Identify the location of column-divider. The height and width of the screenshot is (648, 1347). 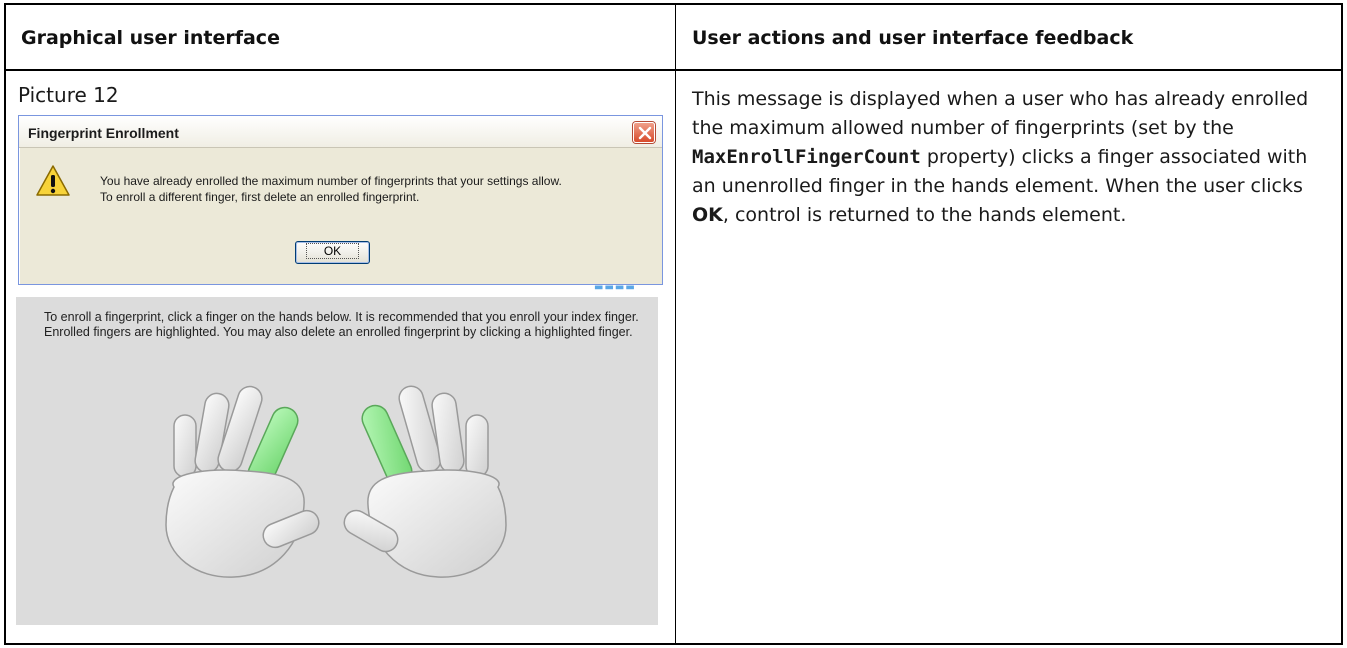
(675, 324).